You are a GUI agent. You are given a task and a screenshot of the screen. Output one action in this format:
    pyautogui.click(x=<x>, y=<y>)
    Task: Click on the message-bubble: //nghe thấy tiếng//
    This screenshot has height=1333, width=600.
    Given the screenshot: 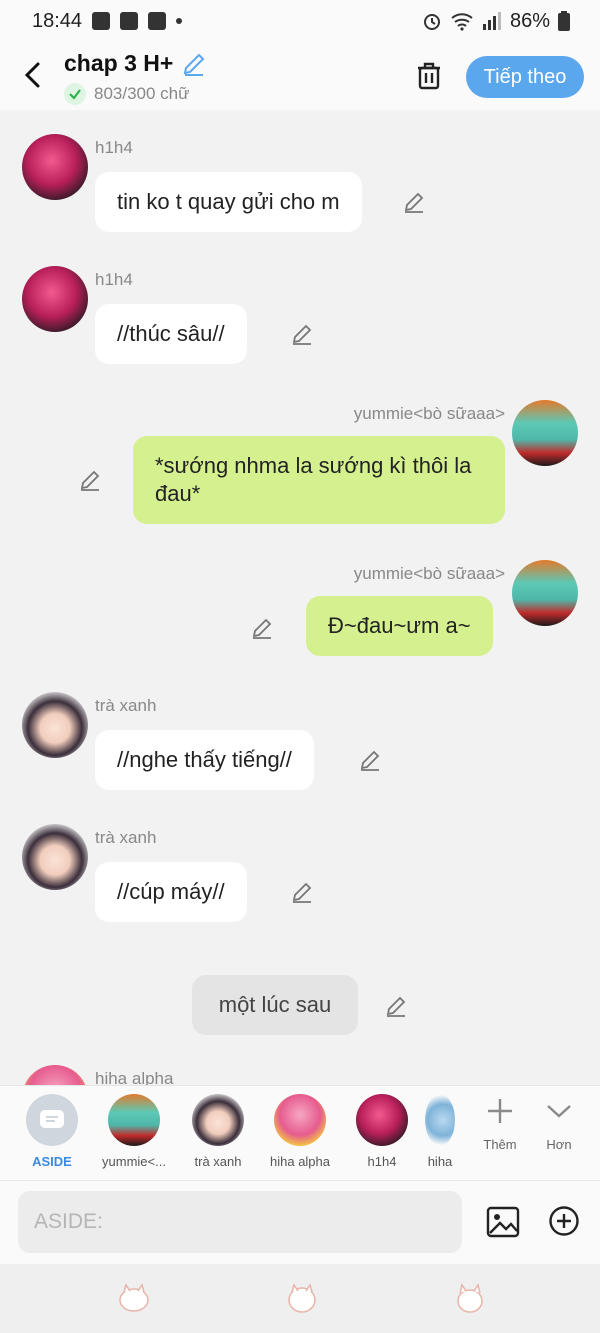 What is the action you would take?
    pyautogui.click(x=204, y=760)
    